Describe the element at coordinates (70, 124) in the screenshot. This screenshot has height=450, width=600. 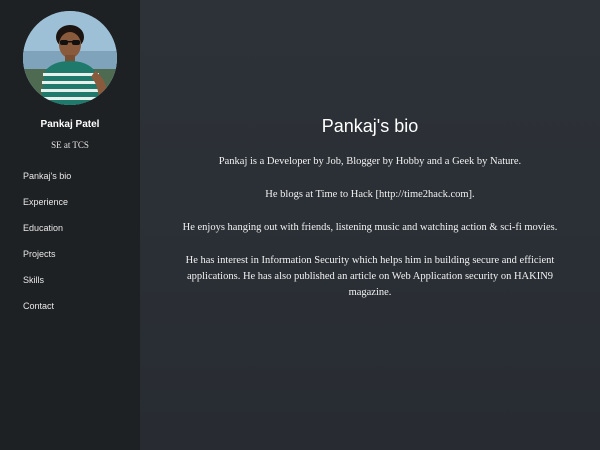
I see `profile-name: Pankaj Patel` at that location.